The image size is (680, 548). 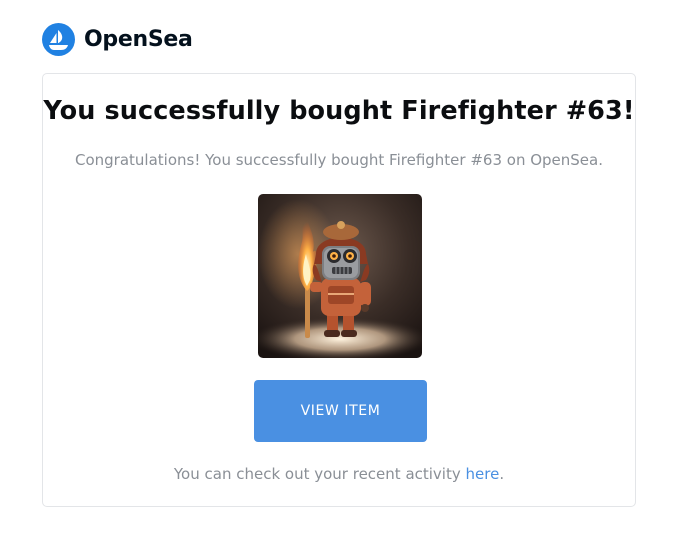 I want to click on view-item-button: VIEW ITEM, so click(x=340, y=411).